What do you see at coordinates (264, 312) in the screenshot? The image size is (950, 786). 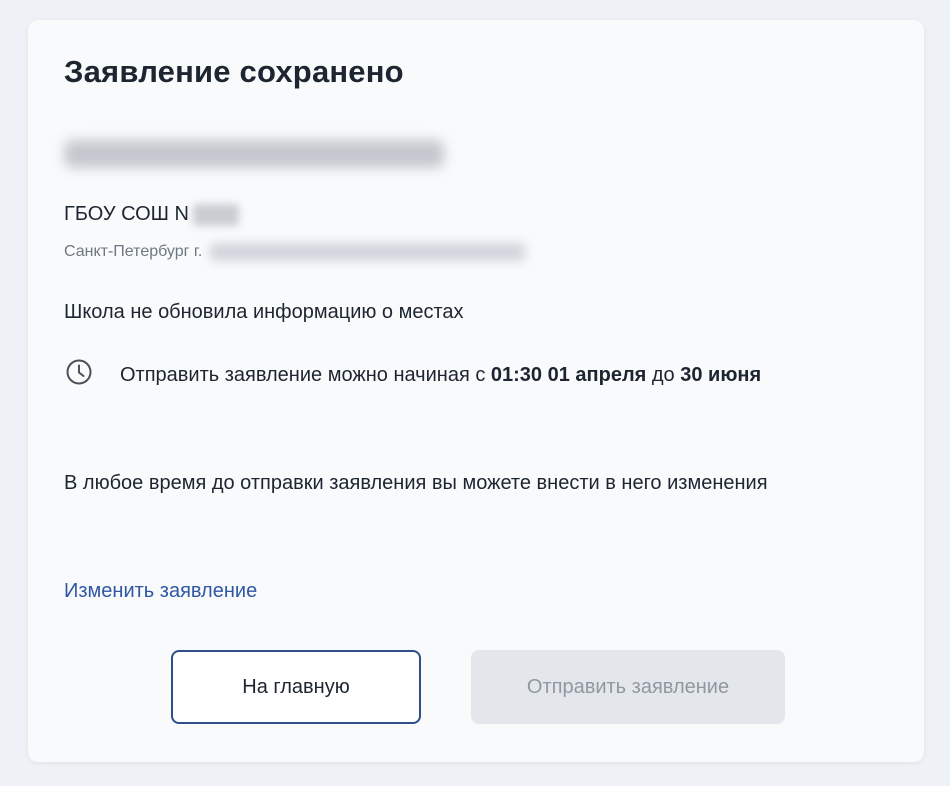 I see `places-note: Школа не обновила информацию о местах` at bounding box center [264, 312].